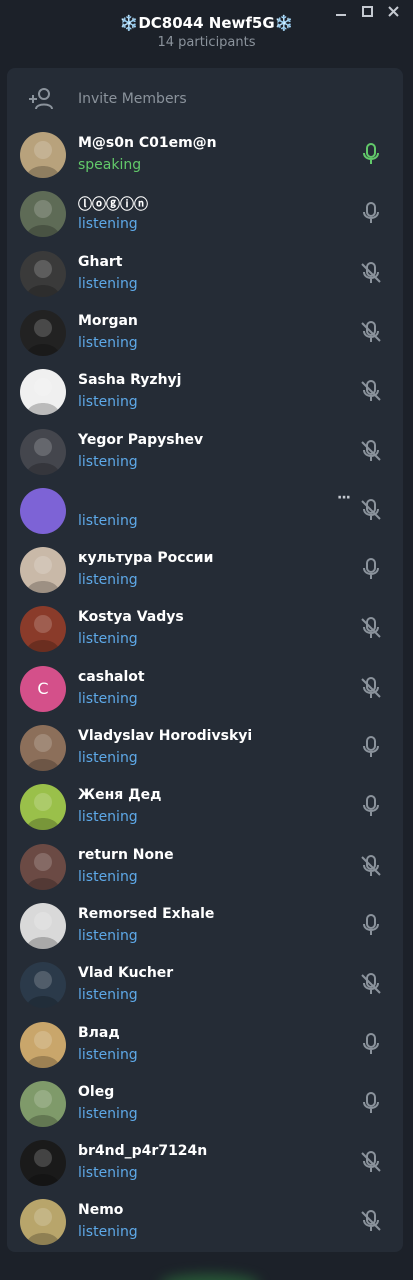 The image size is (413, 1280). Describe the element at coordinates (205, 1046) in the screenshot. I see `participant-row: Влад listening` at that location.